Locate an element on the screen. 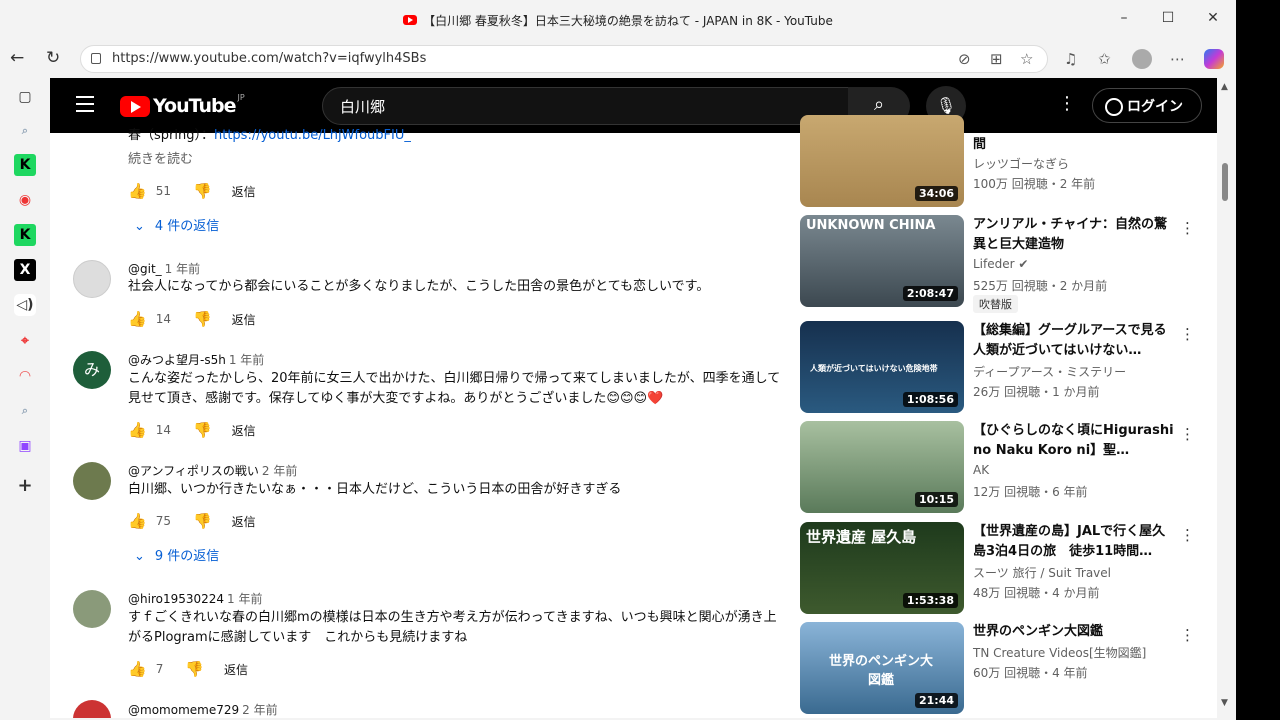 The image size is (1280, 720). video-thumbnail: 世界遺産 屋久島 1:53:38 is located at coordinates (882, 568).